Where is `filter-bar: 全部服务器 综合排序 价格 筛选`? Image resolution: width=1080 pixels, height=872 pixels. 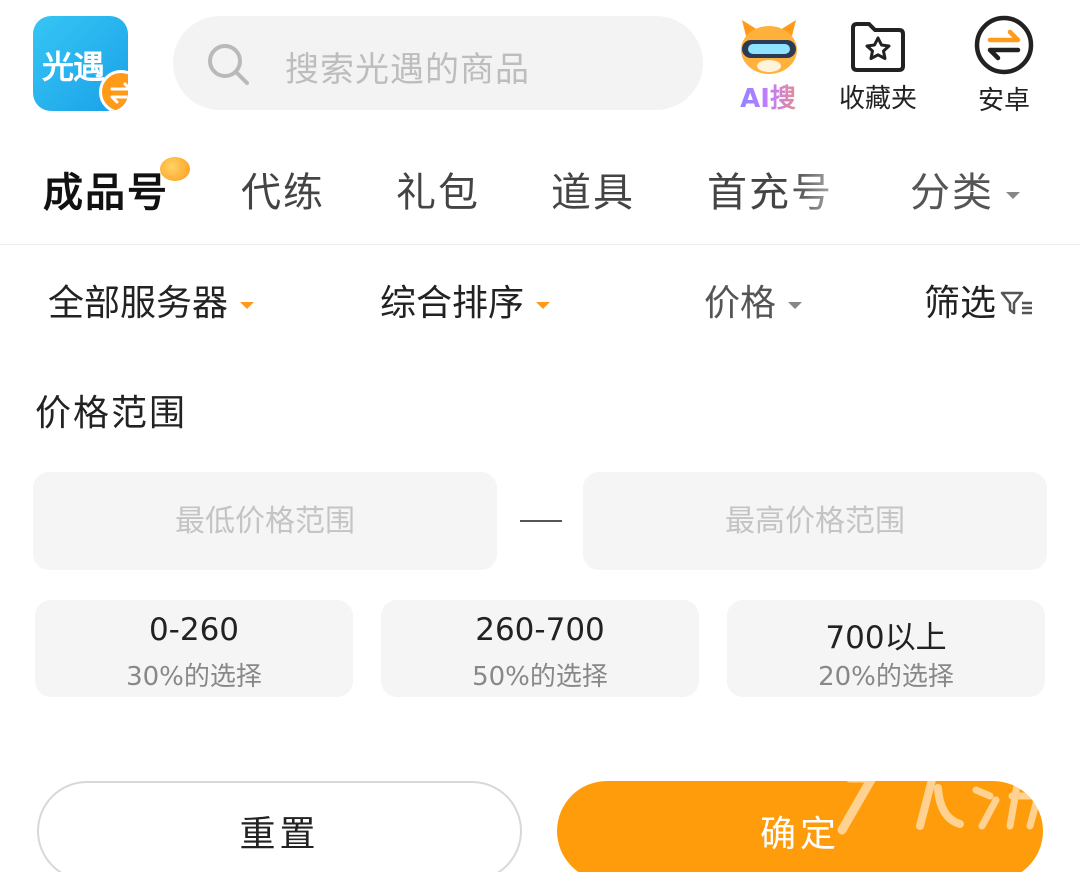 filter-bar: 全部服务器 综合排序 价格 筛选 is located at coordinates (540, 296).